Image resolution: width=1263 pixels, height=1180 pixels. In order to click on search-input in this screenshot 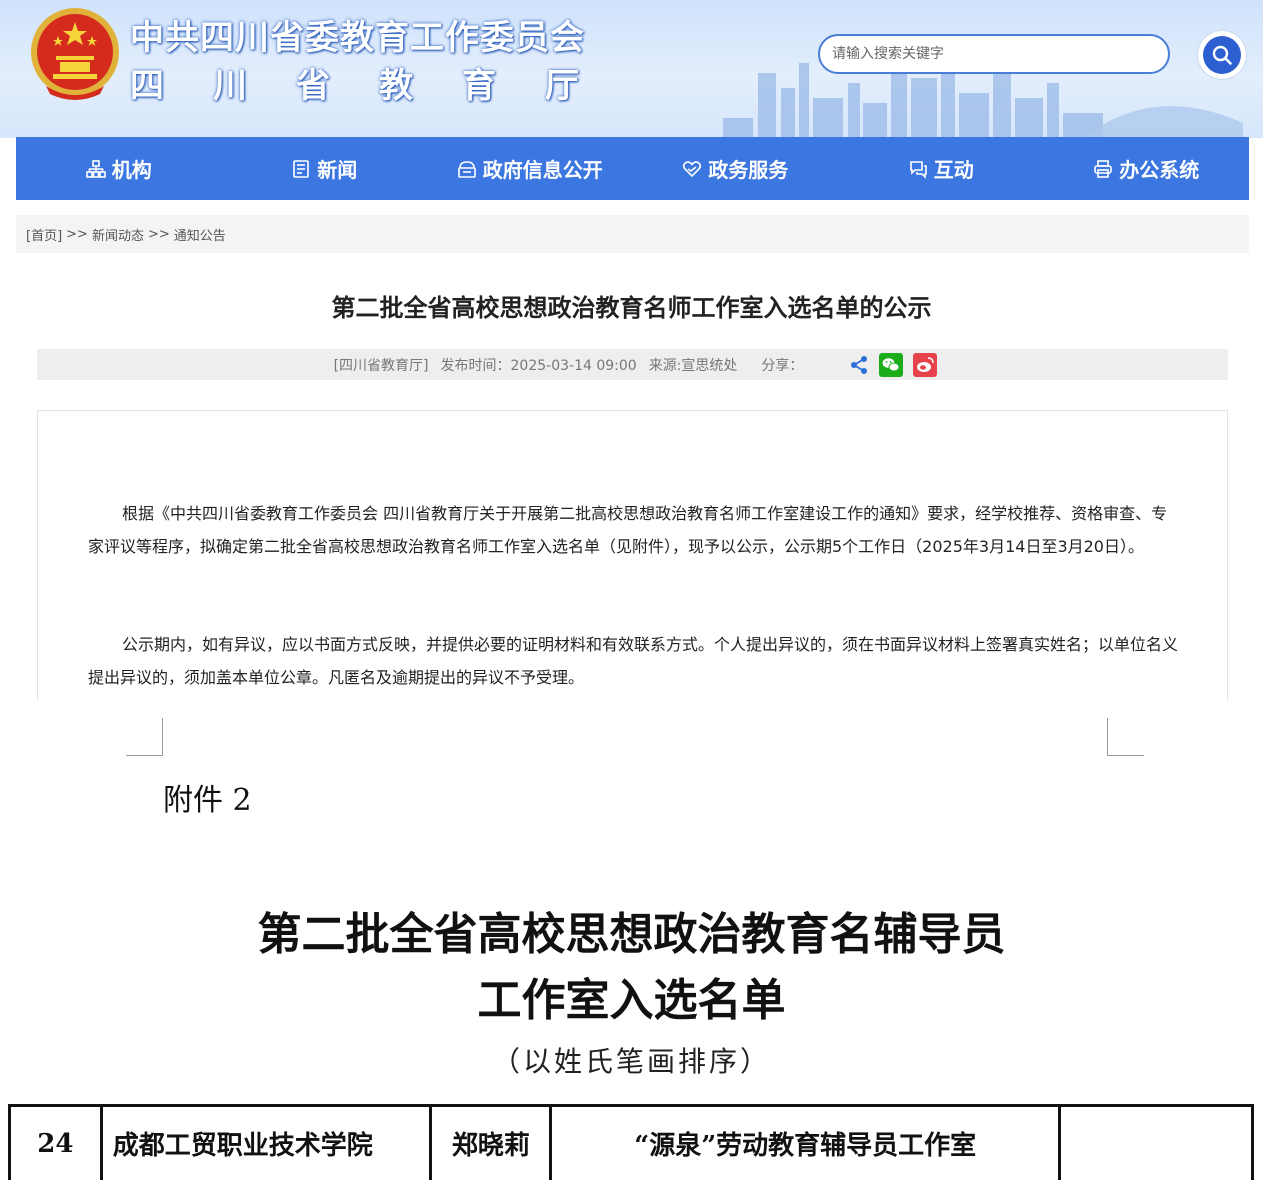, I will do `click(994, 54)`.